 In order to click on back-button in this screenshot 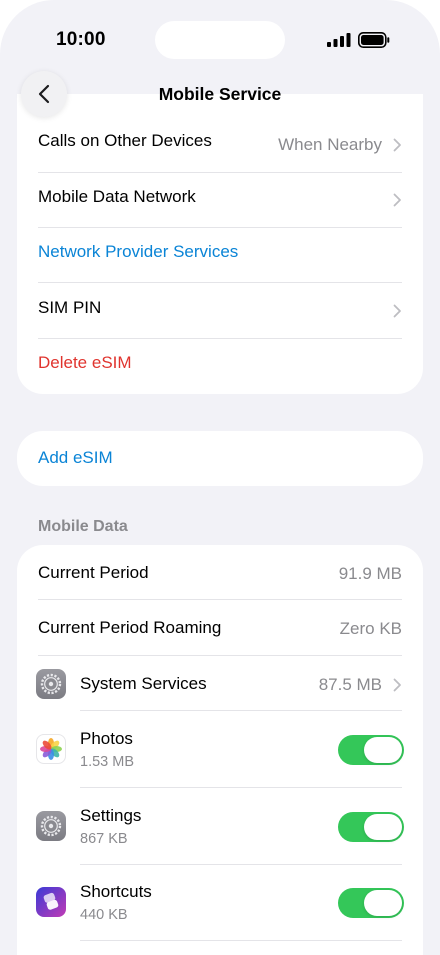, I will do `click(44, 94)`.